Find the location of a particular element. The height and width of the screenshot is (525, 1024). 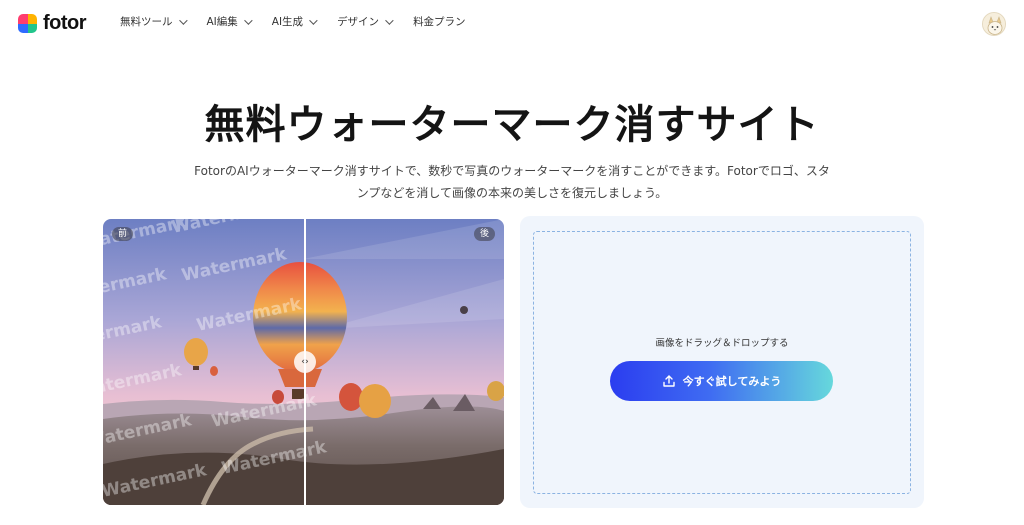

nav-ai-edit: AI編集 is located at coordinates (229, 21).